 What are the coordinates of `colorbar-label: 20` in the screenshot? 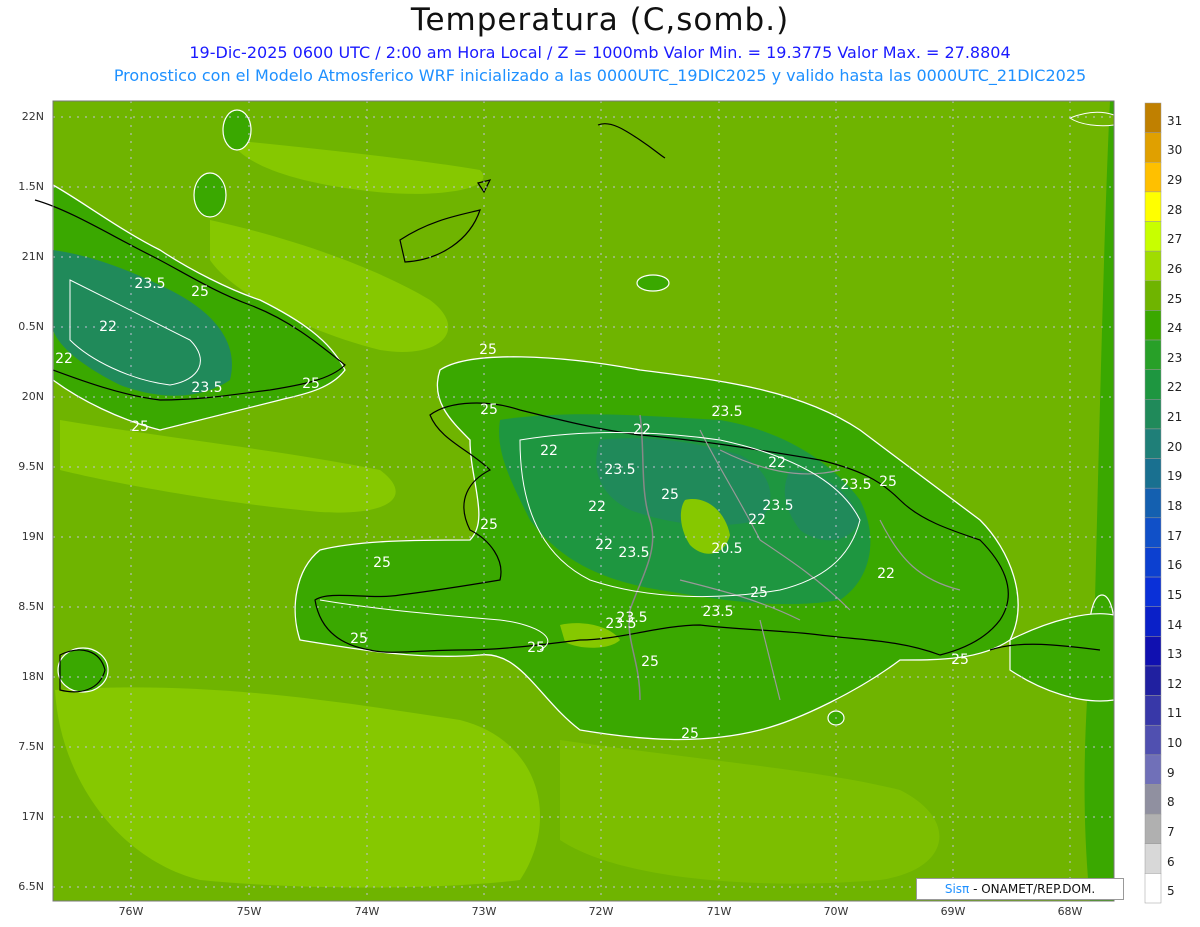 It's located at (1175, 446).